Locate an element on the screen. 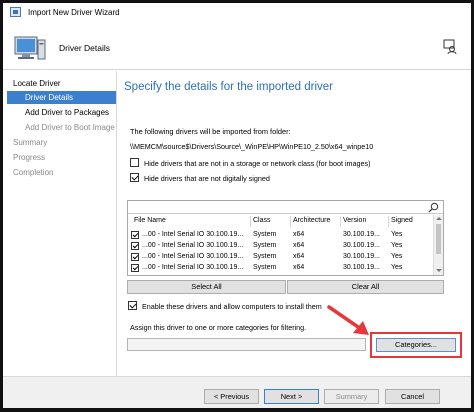  annotation-arrow-icon is located at coordinates (348, 320).